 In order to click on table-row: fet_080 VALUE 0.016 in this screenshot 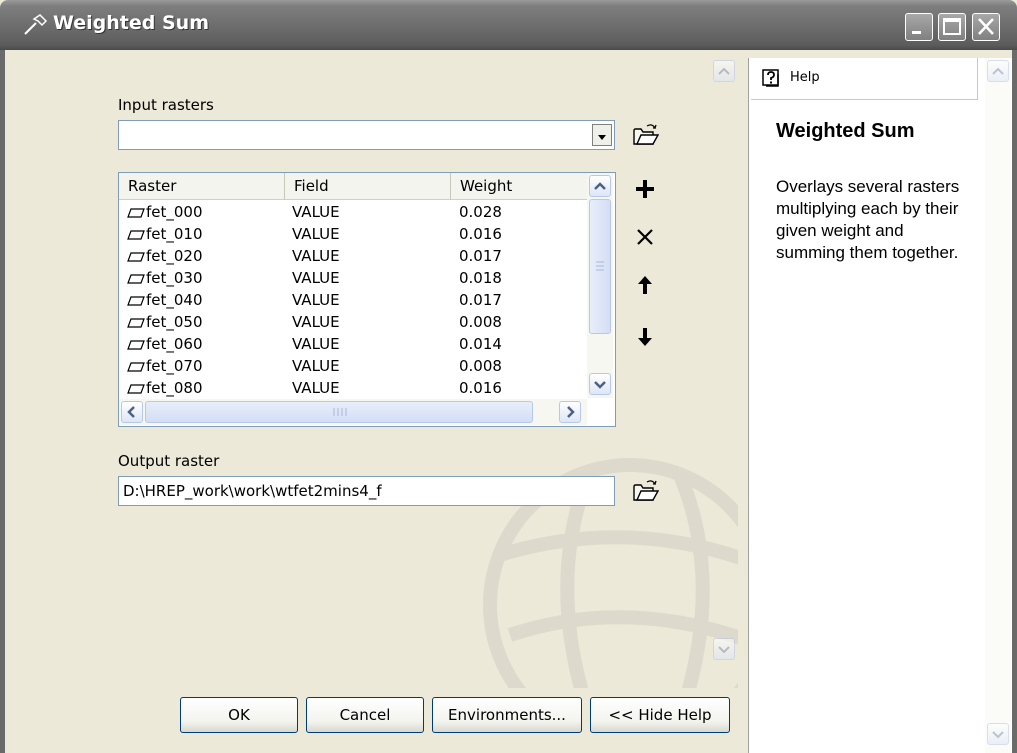, I will do `click(353, 388)`.